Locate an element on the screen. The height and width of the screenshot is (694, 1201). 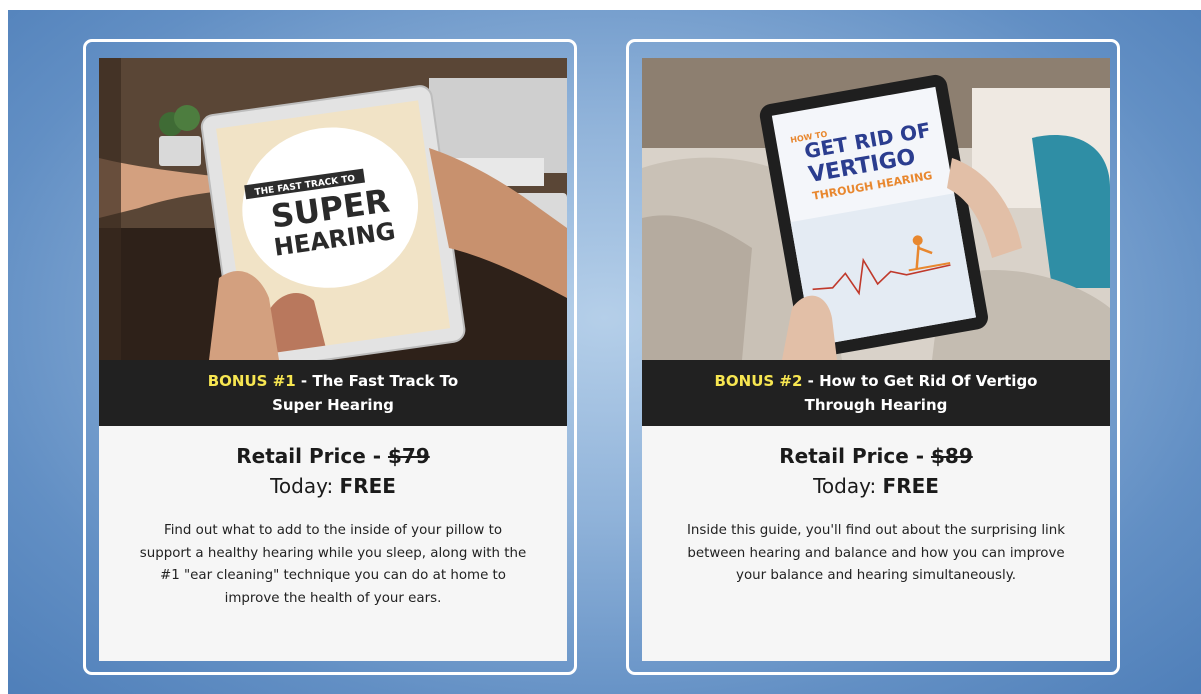
bonus-1-title-line1: - The Fast Track To is located at coordinates (377, 381).